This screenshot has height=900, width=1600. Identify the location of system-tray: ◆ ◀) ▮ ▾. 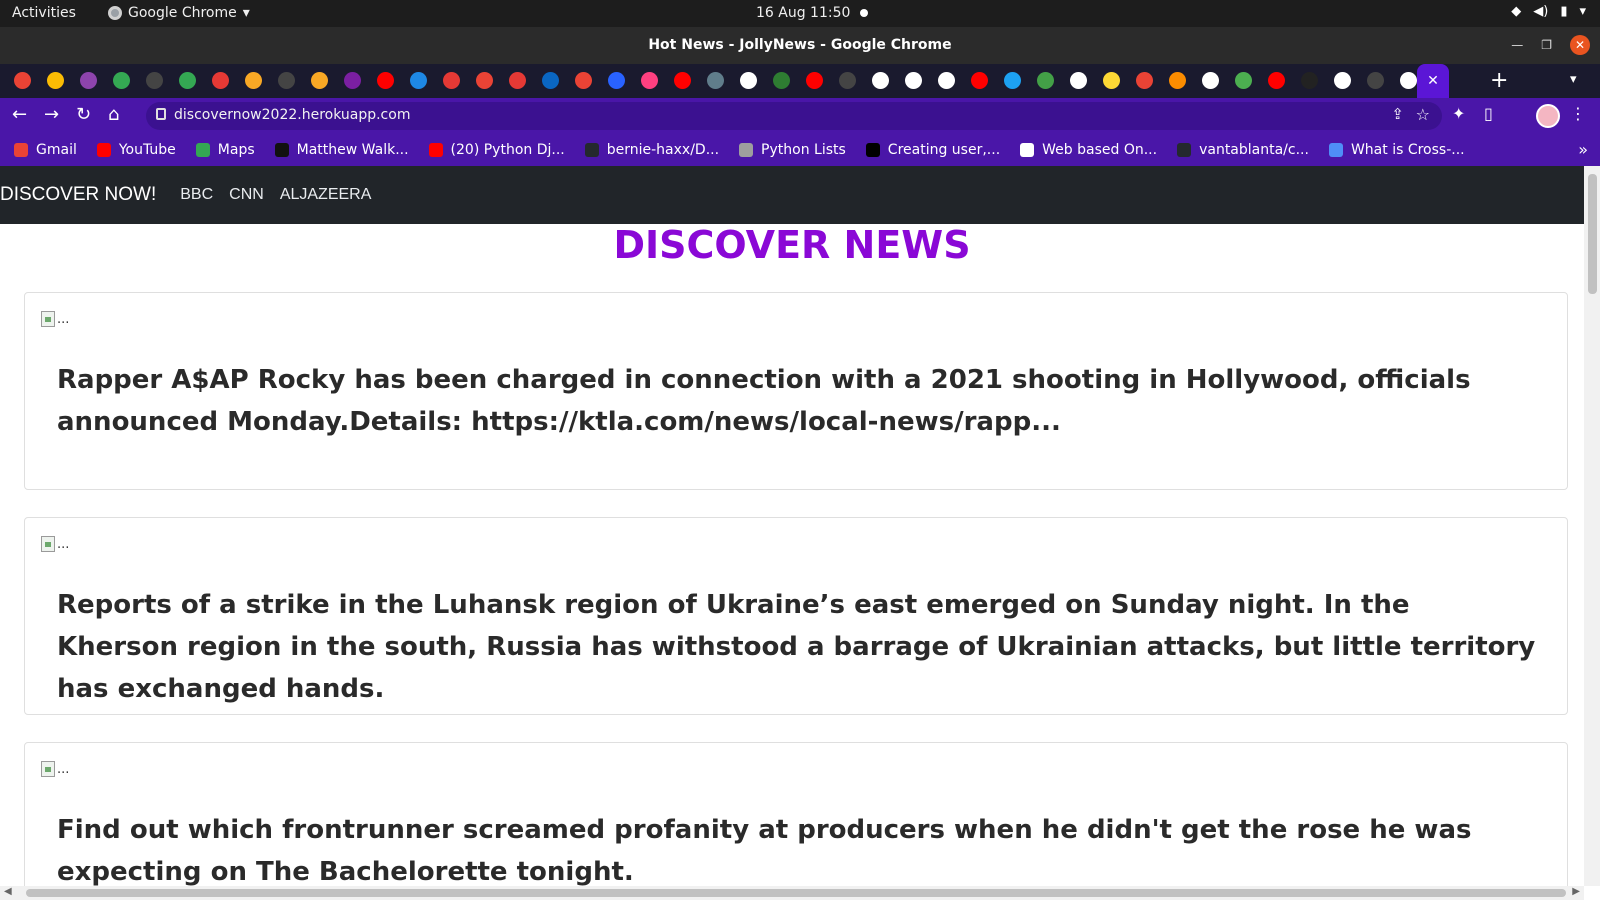
(1548, 11).